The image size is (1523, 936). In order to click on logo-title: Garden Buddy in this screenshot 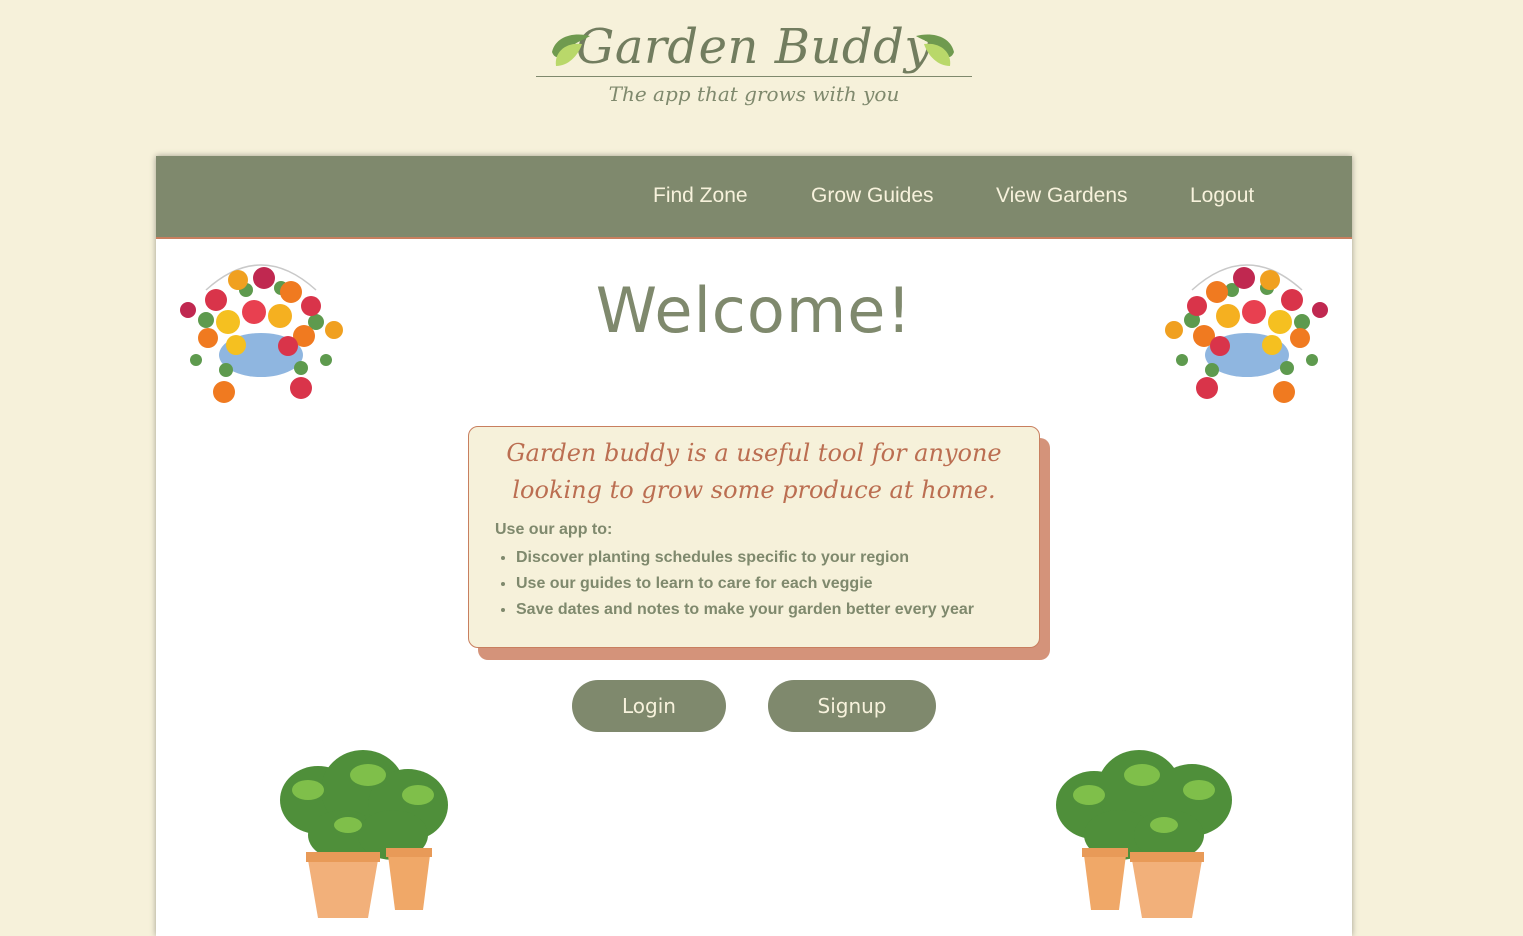, I will do `click(754, 47)`.